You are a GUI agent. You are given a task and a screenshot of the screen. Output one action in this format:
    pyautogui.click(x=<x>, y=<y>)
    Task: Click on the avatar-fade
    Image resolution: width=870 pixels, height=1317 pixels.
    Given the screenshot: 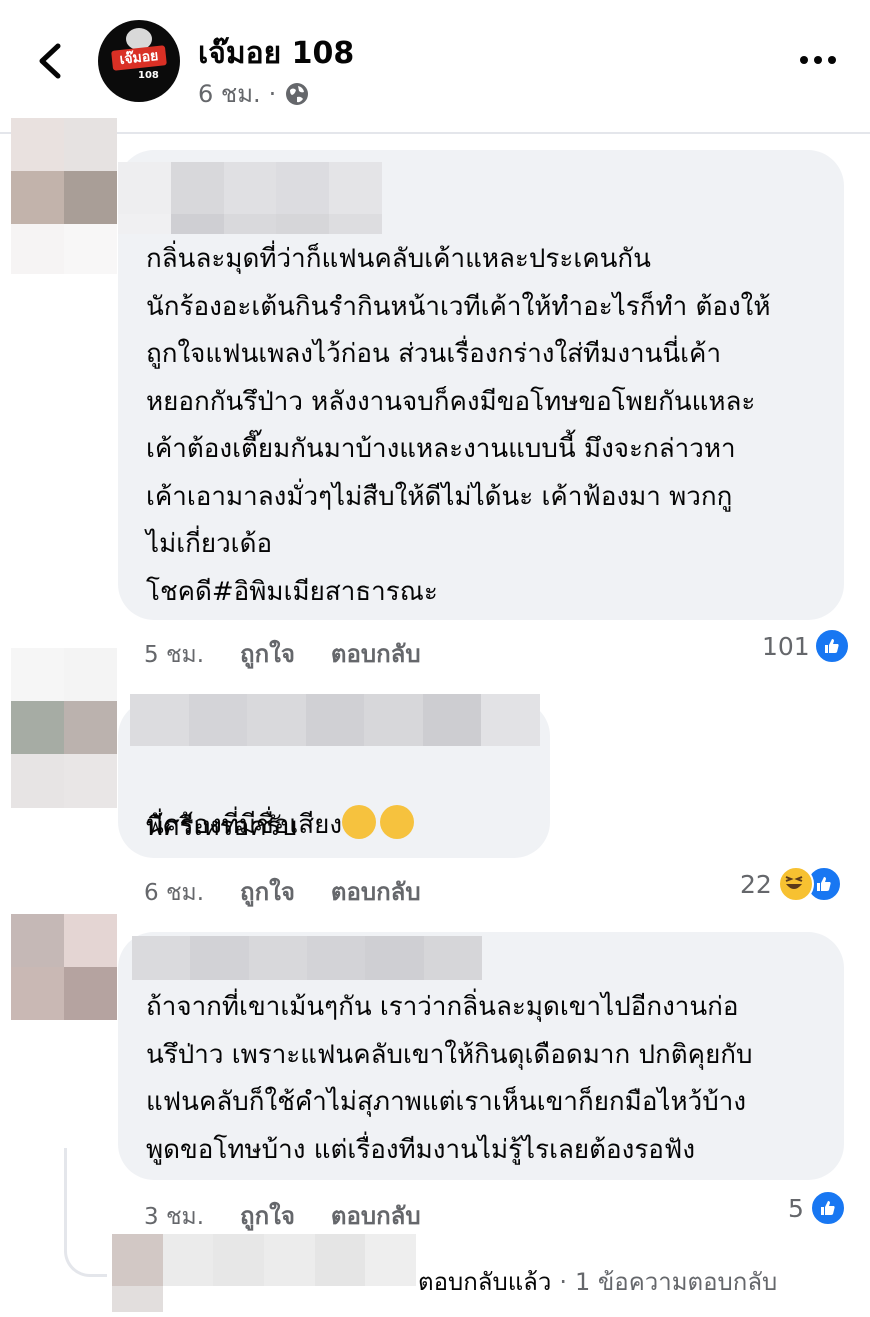 What is the action you would take?
    pyautogui.click(x=64, y=249)
    